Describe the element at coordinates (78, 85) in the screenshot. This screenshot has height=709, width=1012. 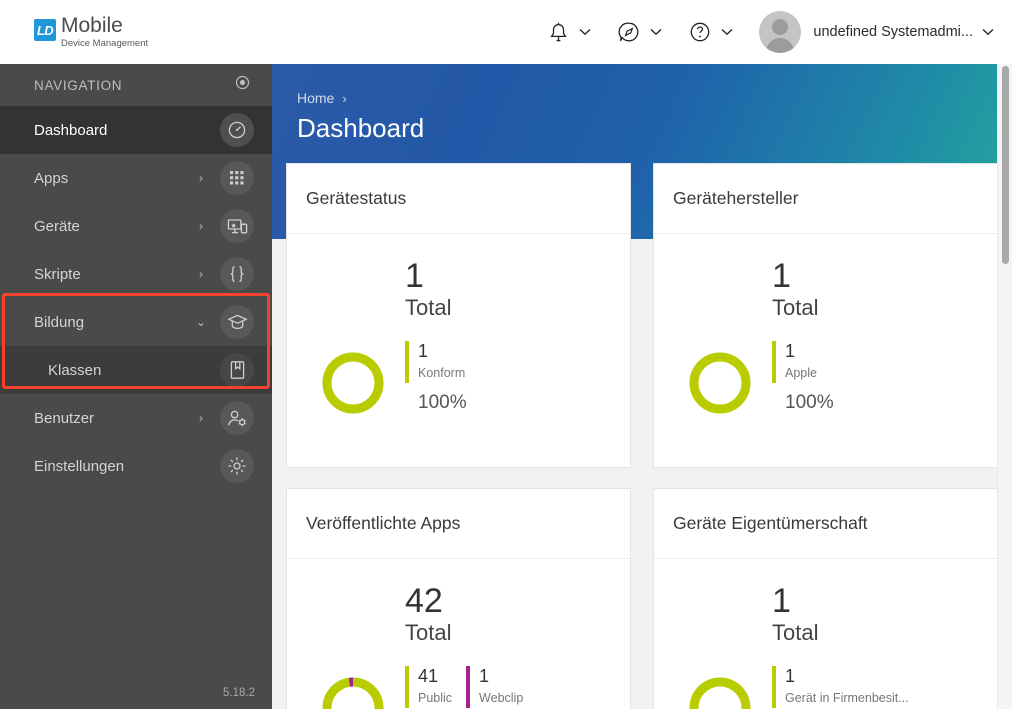
I see `sidebar-header-label: NAVIGATION` at that location.